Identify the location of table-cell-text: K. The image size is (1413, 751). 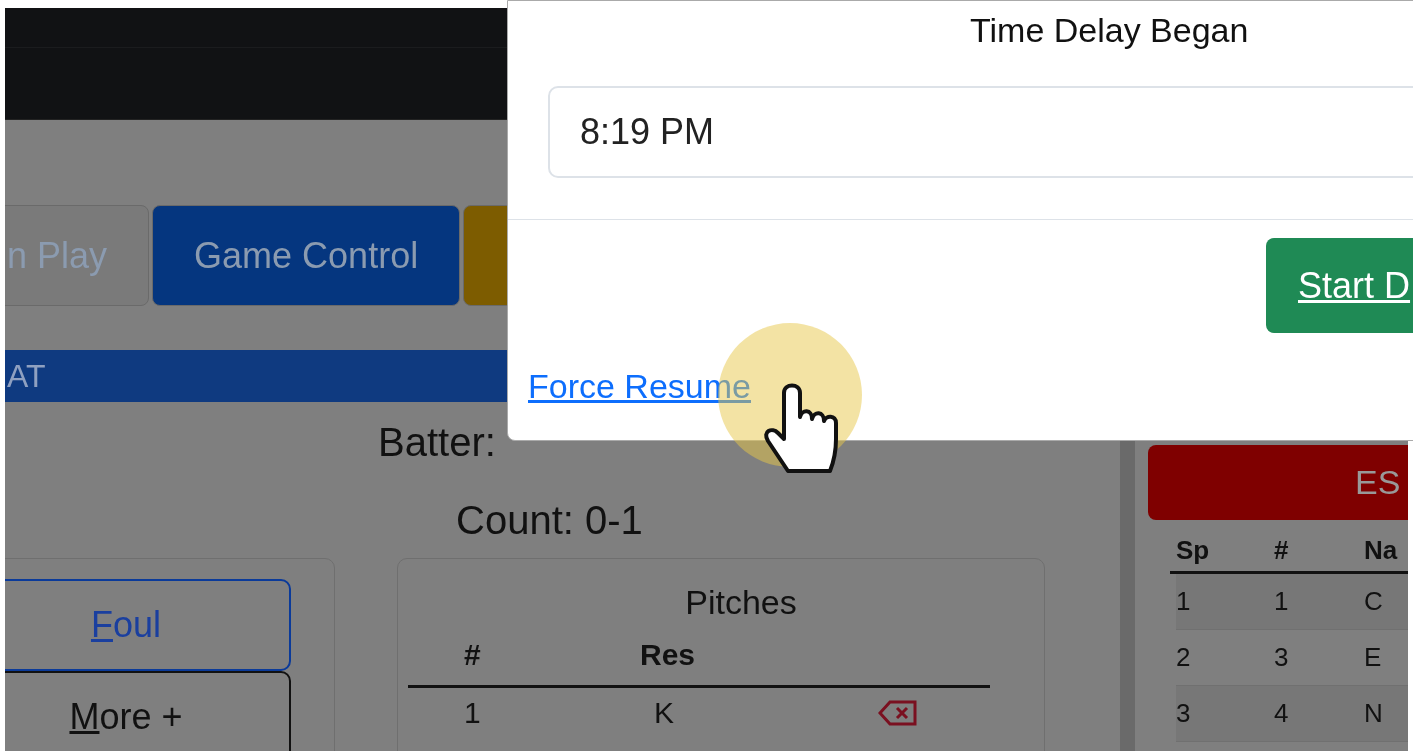
(664, 713).